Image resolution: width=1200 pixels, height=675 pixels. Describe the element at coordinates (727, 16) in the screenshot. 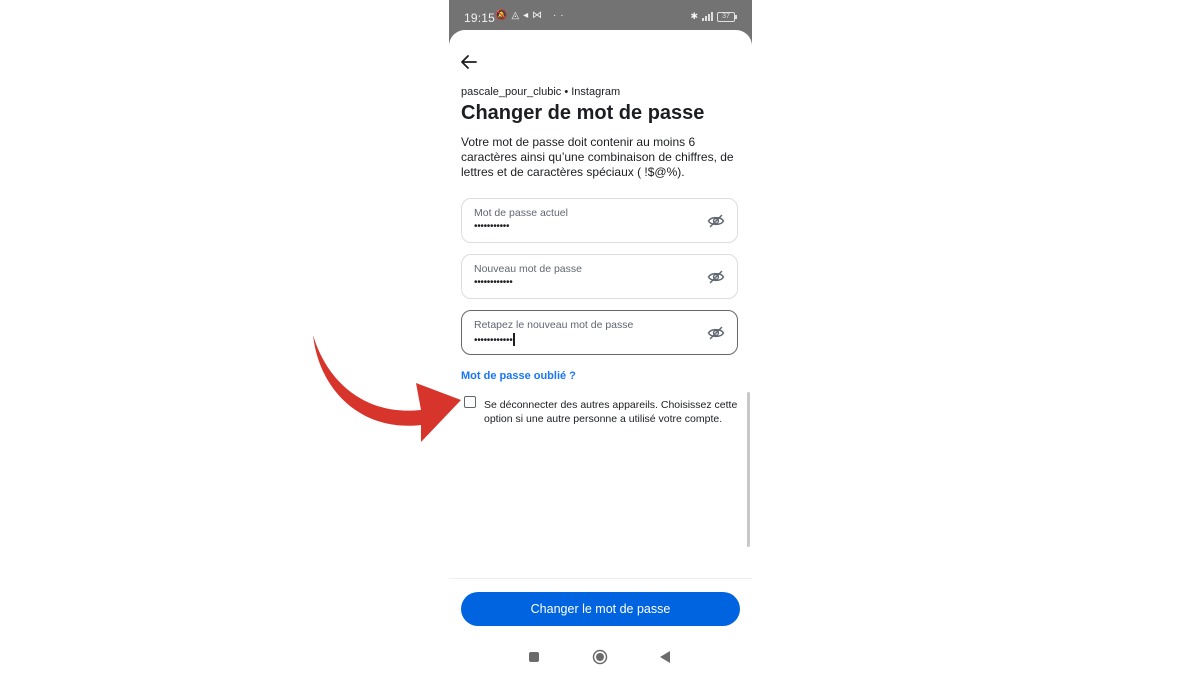

I see `battery-icon: 37` at that location.